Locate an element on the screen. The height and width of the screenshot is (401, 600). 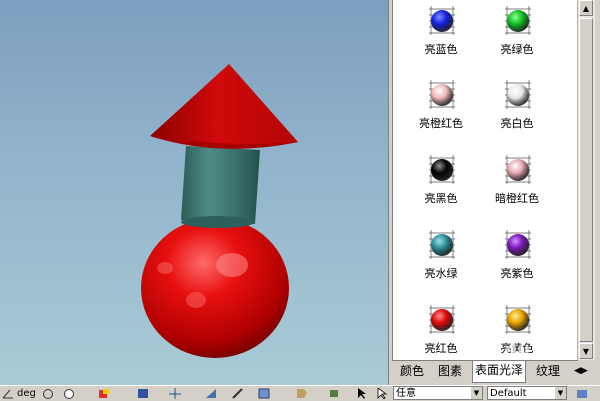
material-swatch: 亮水绿 is located at coordinates (441, 258).